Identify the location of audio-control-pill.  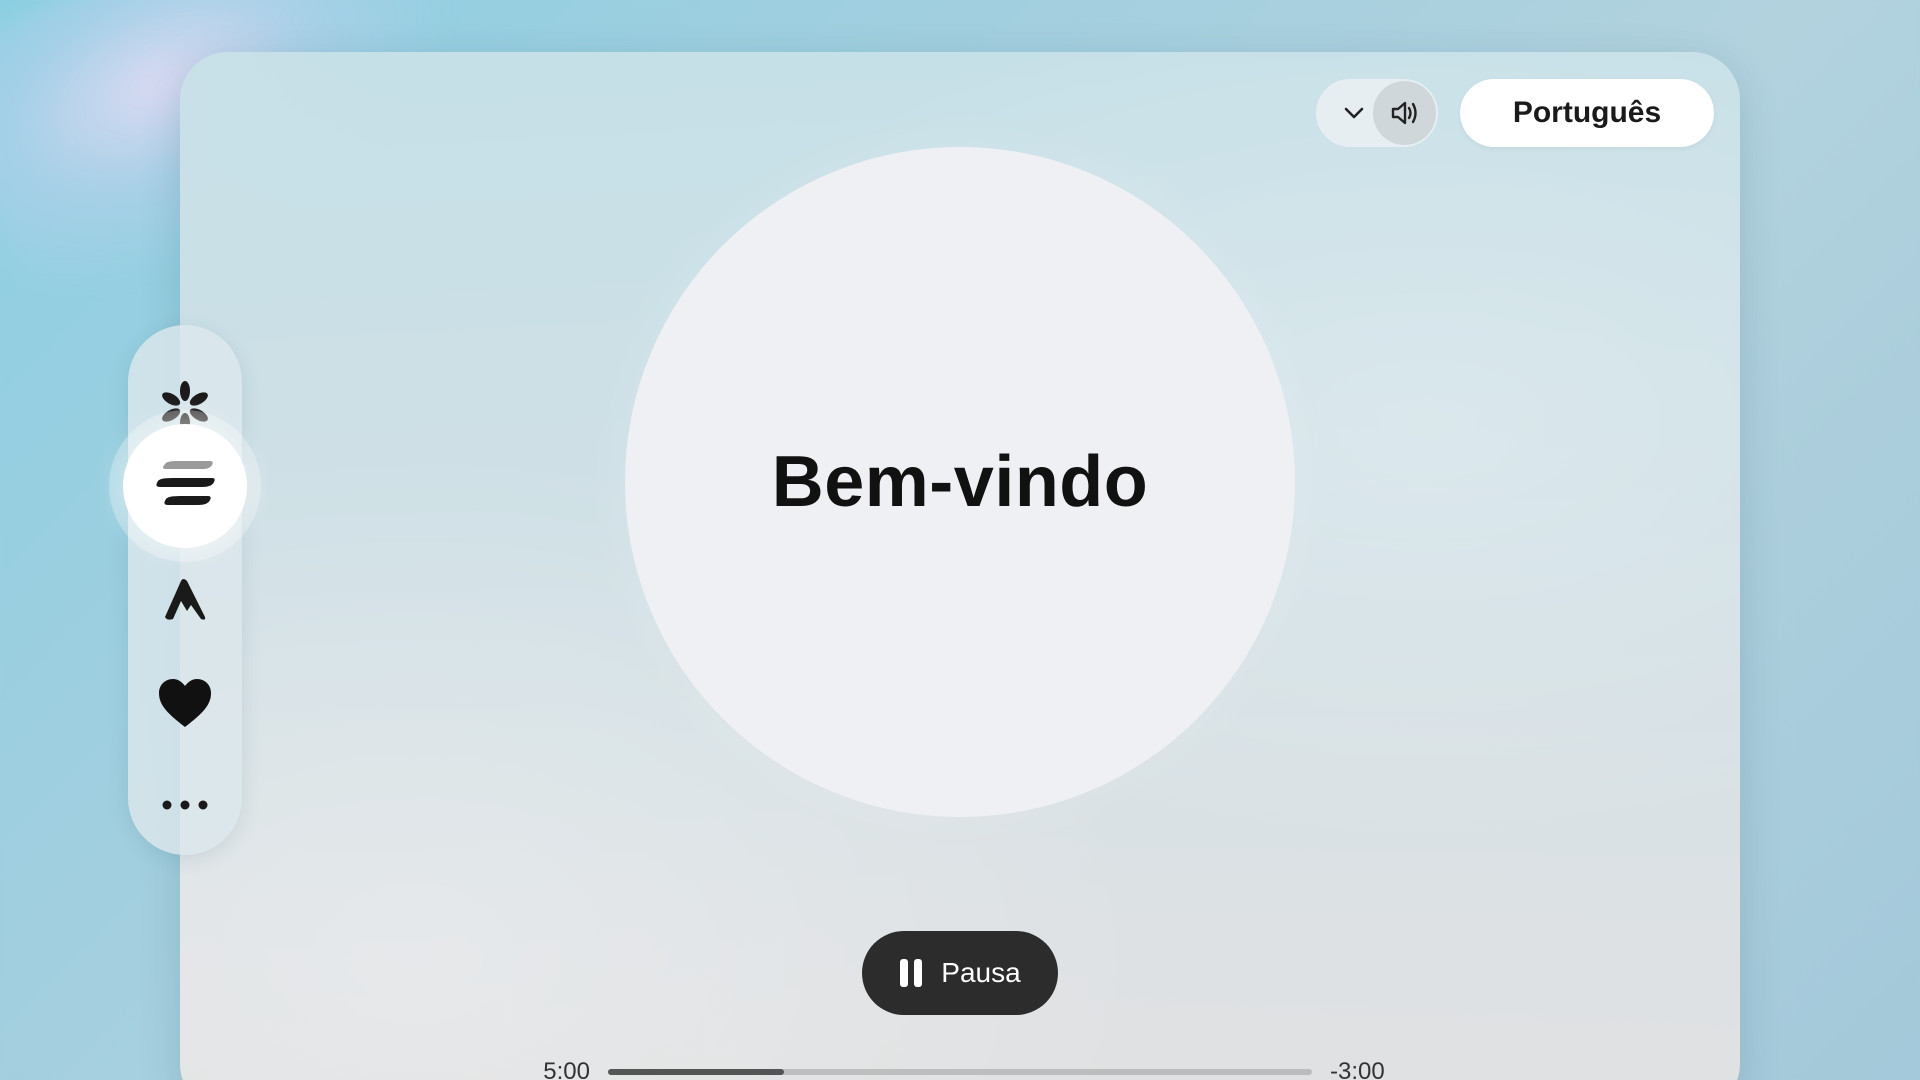
(1377, 113).